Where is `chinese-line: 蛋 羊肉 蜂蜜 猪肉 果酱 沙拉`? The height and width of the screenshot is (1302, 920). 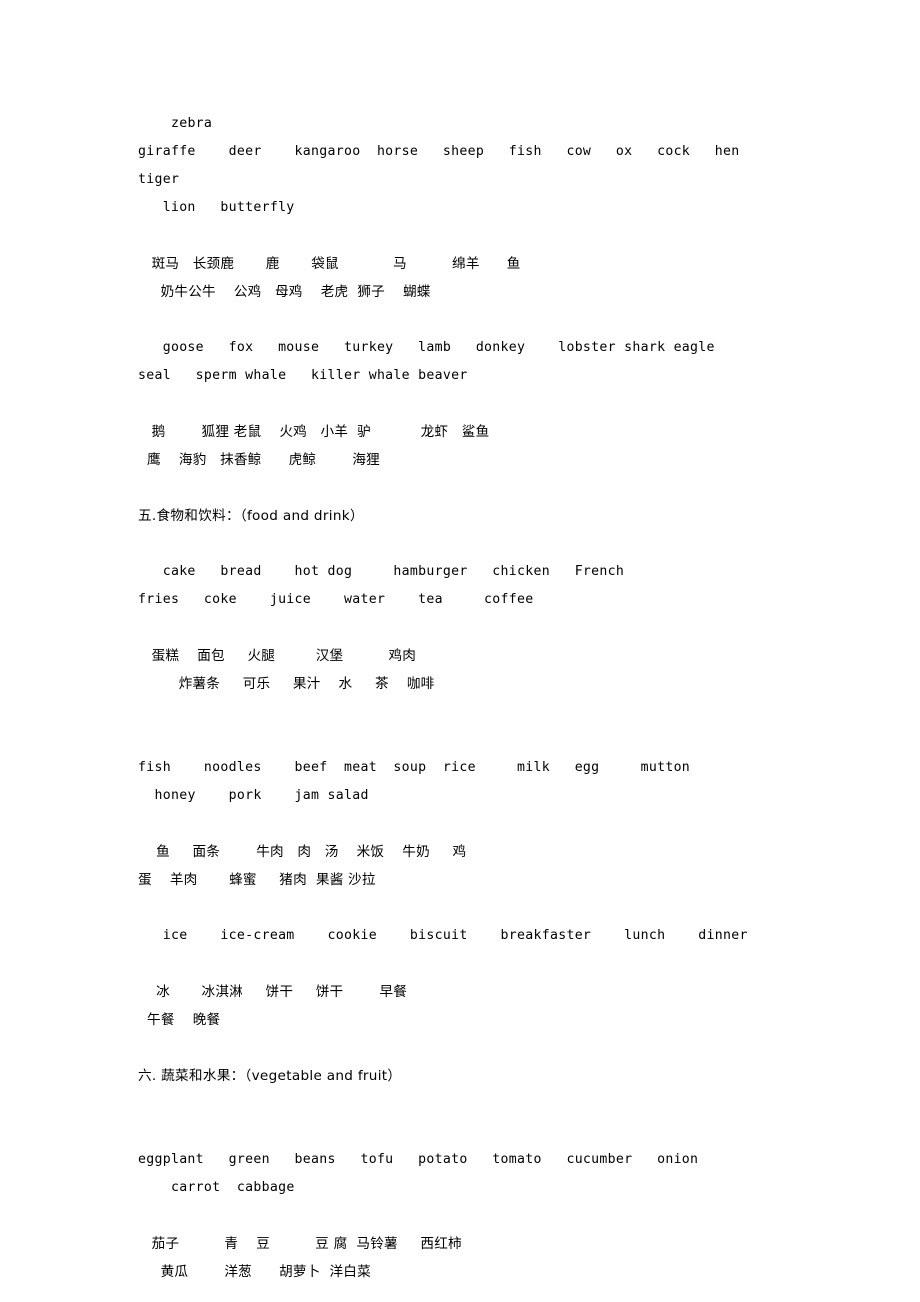
chinese-line: 蛋 羊肉 蜂蜜 猪肉 果酱 沙拉 is located at coordinates (257, 880).